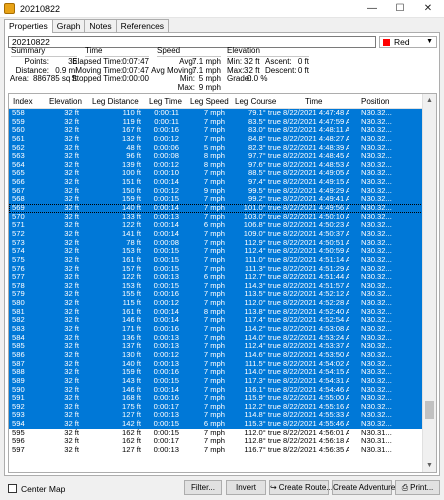 Image resolution: width=444 pixels, height=500 pixels. What do you see at coordinates (255, 101) in the screenshot?
I see `column-header-leg-course: Leg Course` at bounding box center [255, 101].